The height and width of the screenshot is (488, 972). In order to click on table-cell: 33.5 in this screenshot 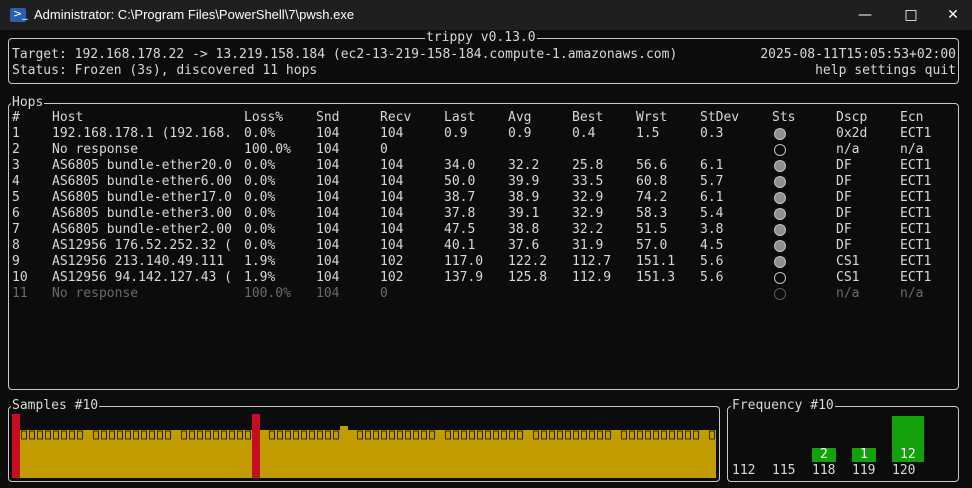, I will do `click(588, 181)`.